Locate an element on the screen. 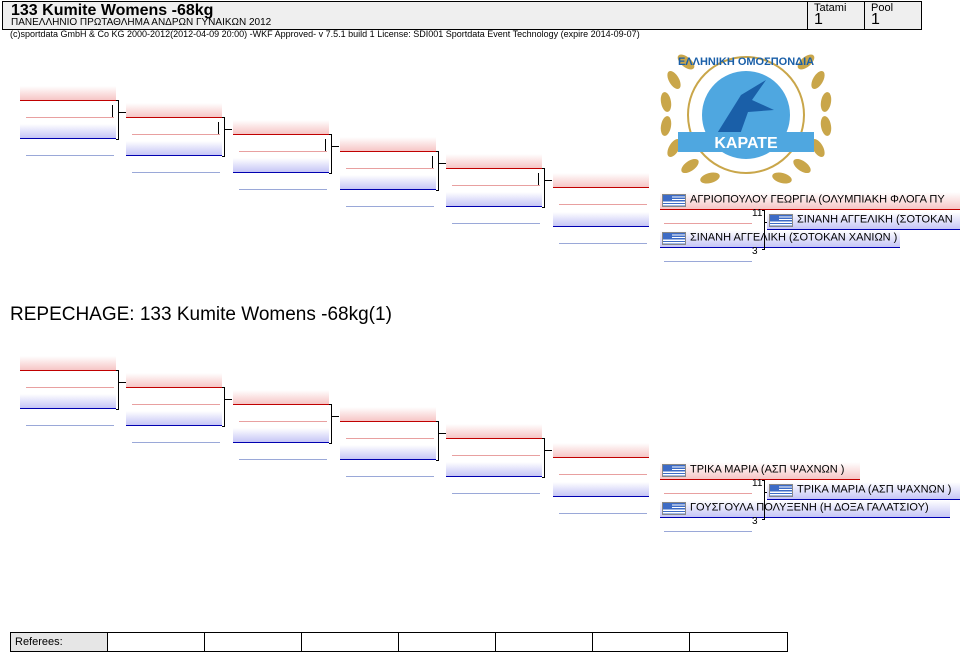 The width and height of the screenshot is (960, 653). repechage-winner-slot: ΤΡΙΚΑ ΜΑΡΙΑ (ΑΣΠ ΨΑΧΝΩΝ ) is located at coordinates (863, 491).